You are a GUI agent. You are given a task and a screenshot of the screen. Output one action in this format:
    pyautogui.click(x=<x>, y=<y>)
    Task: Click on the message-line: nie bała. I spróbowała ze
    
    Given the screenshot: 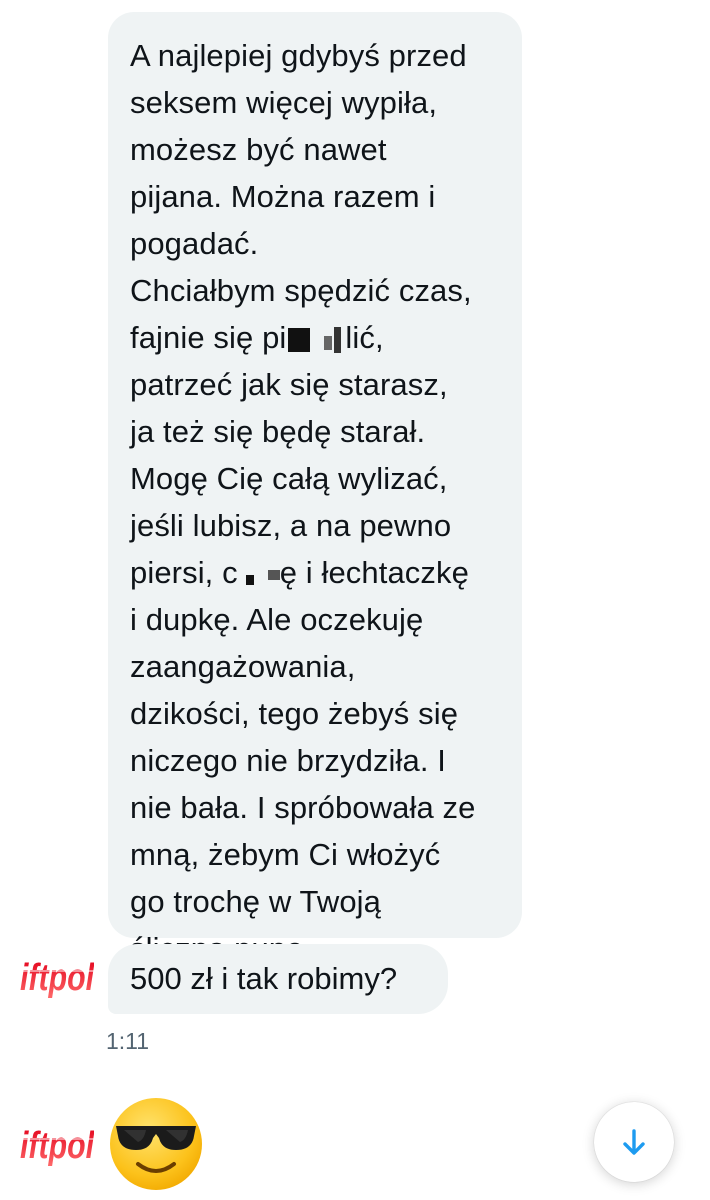 What is the action you would take?
    pyautogui.click(x=303, y=807)
    